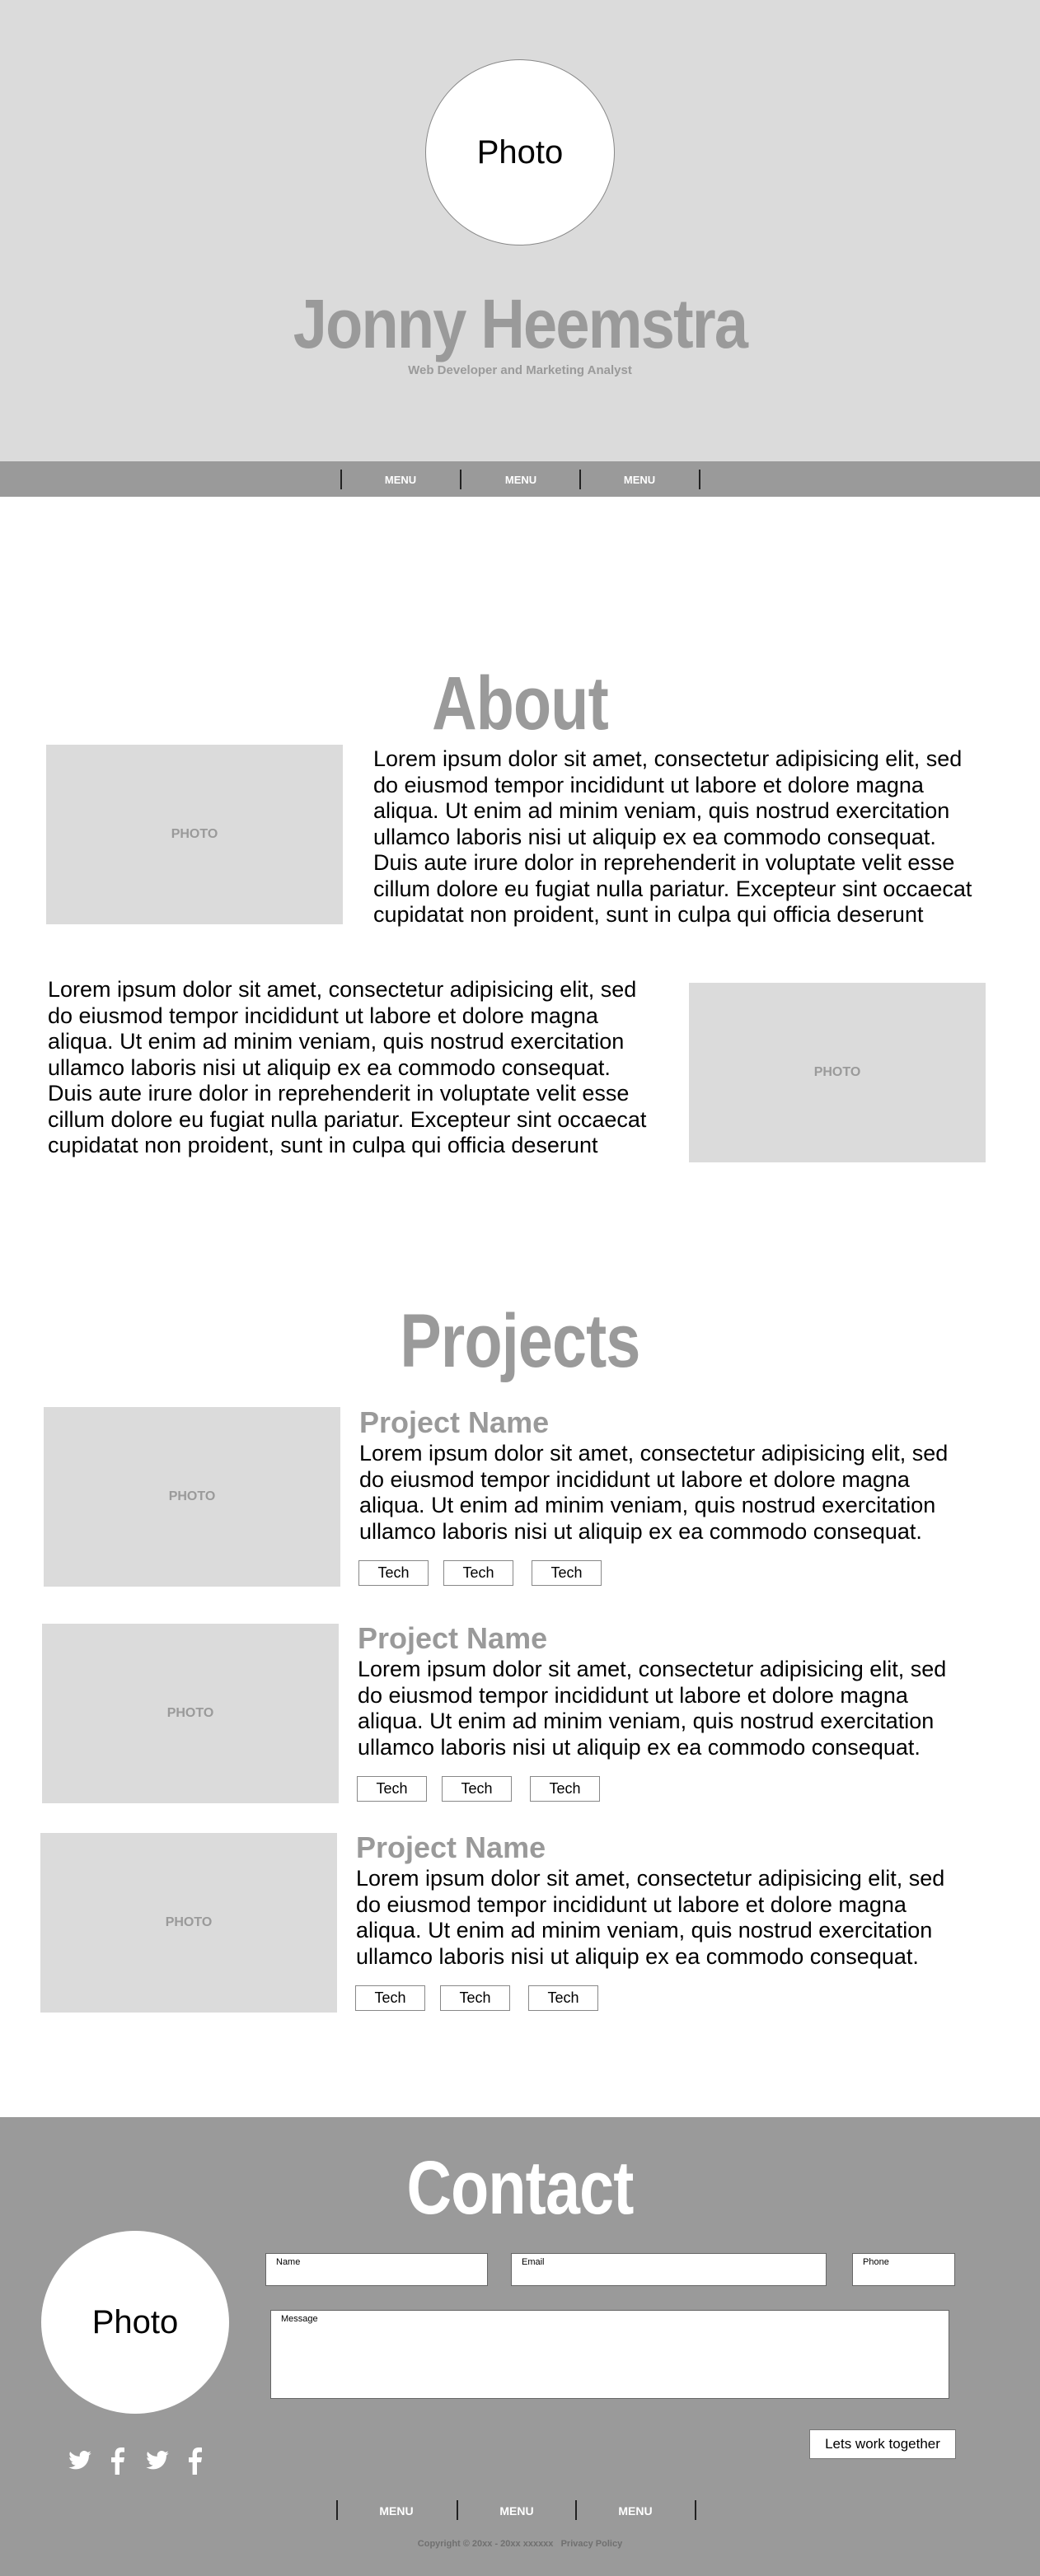 The width and height of the screenshot is (1040, 2576). What do you see at coordinates (299, 2319) in the screenshot?
I see `message-field-label: Message` at bounding box center [299, 2319].